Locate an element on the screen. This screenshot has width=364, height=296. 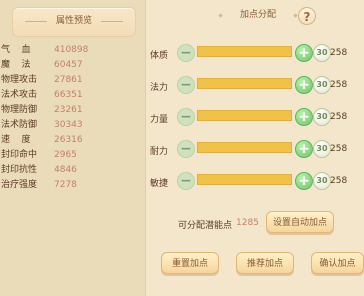
attribute-row-endurance: 耐力 − + 30 258 is located at coordinates (256, 151).